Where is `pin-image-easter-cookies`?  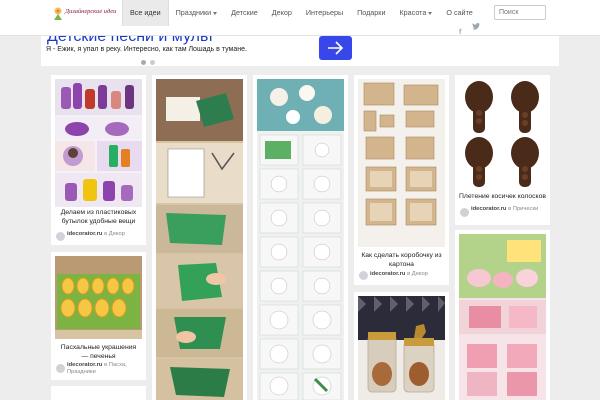
pin-image-easter-cookies is located at coordinates (98, 297).